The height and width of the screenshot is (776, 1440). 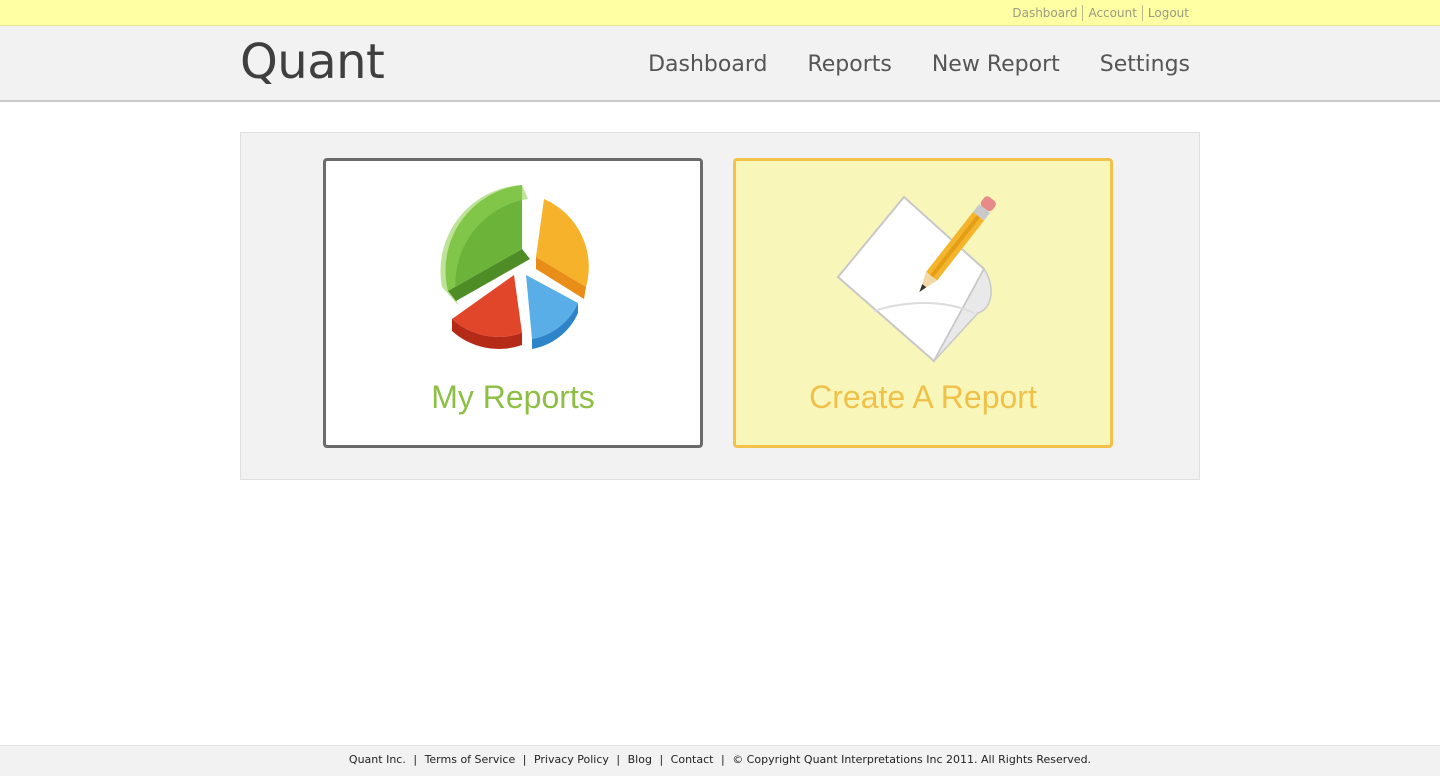 I want to click on utility-dashboard-link: Dashboard, so click(x=1044, y=13).